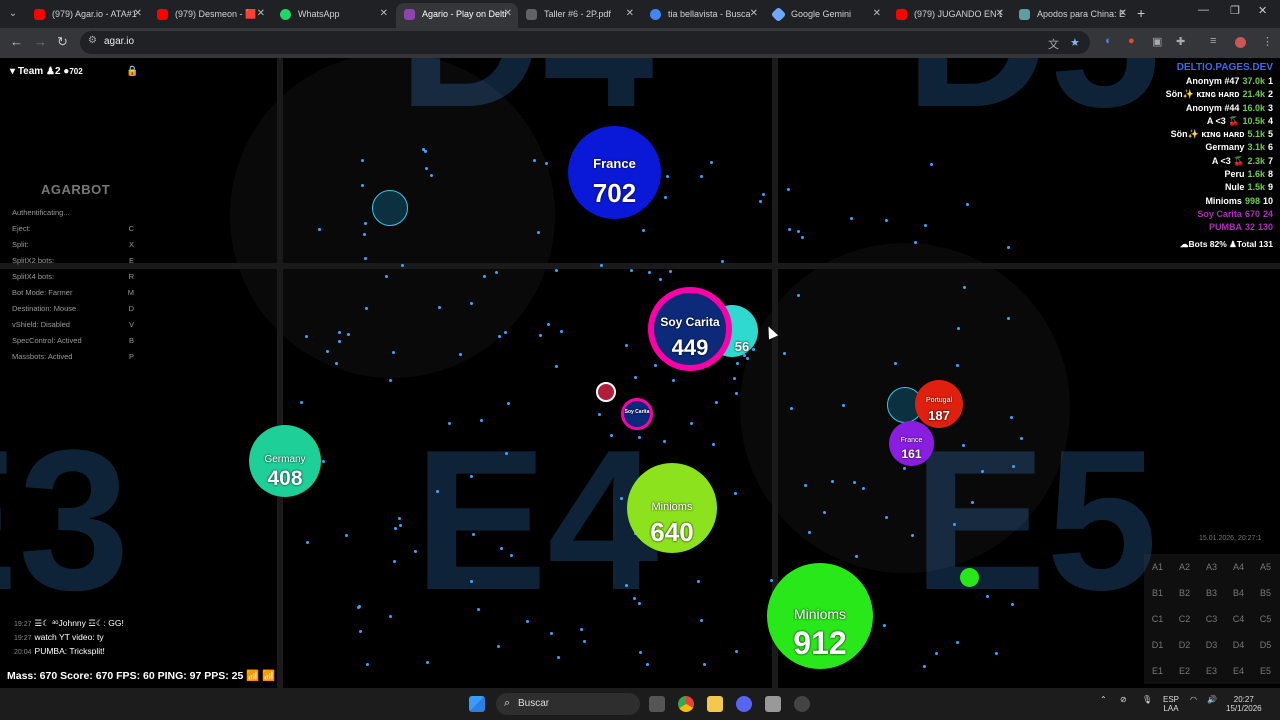  I want to click on bot-menu-row: SplitX2 bots: E, so click(73, 260).